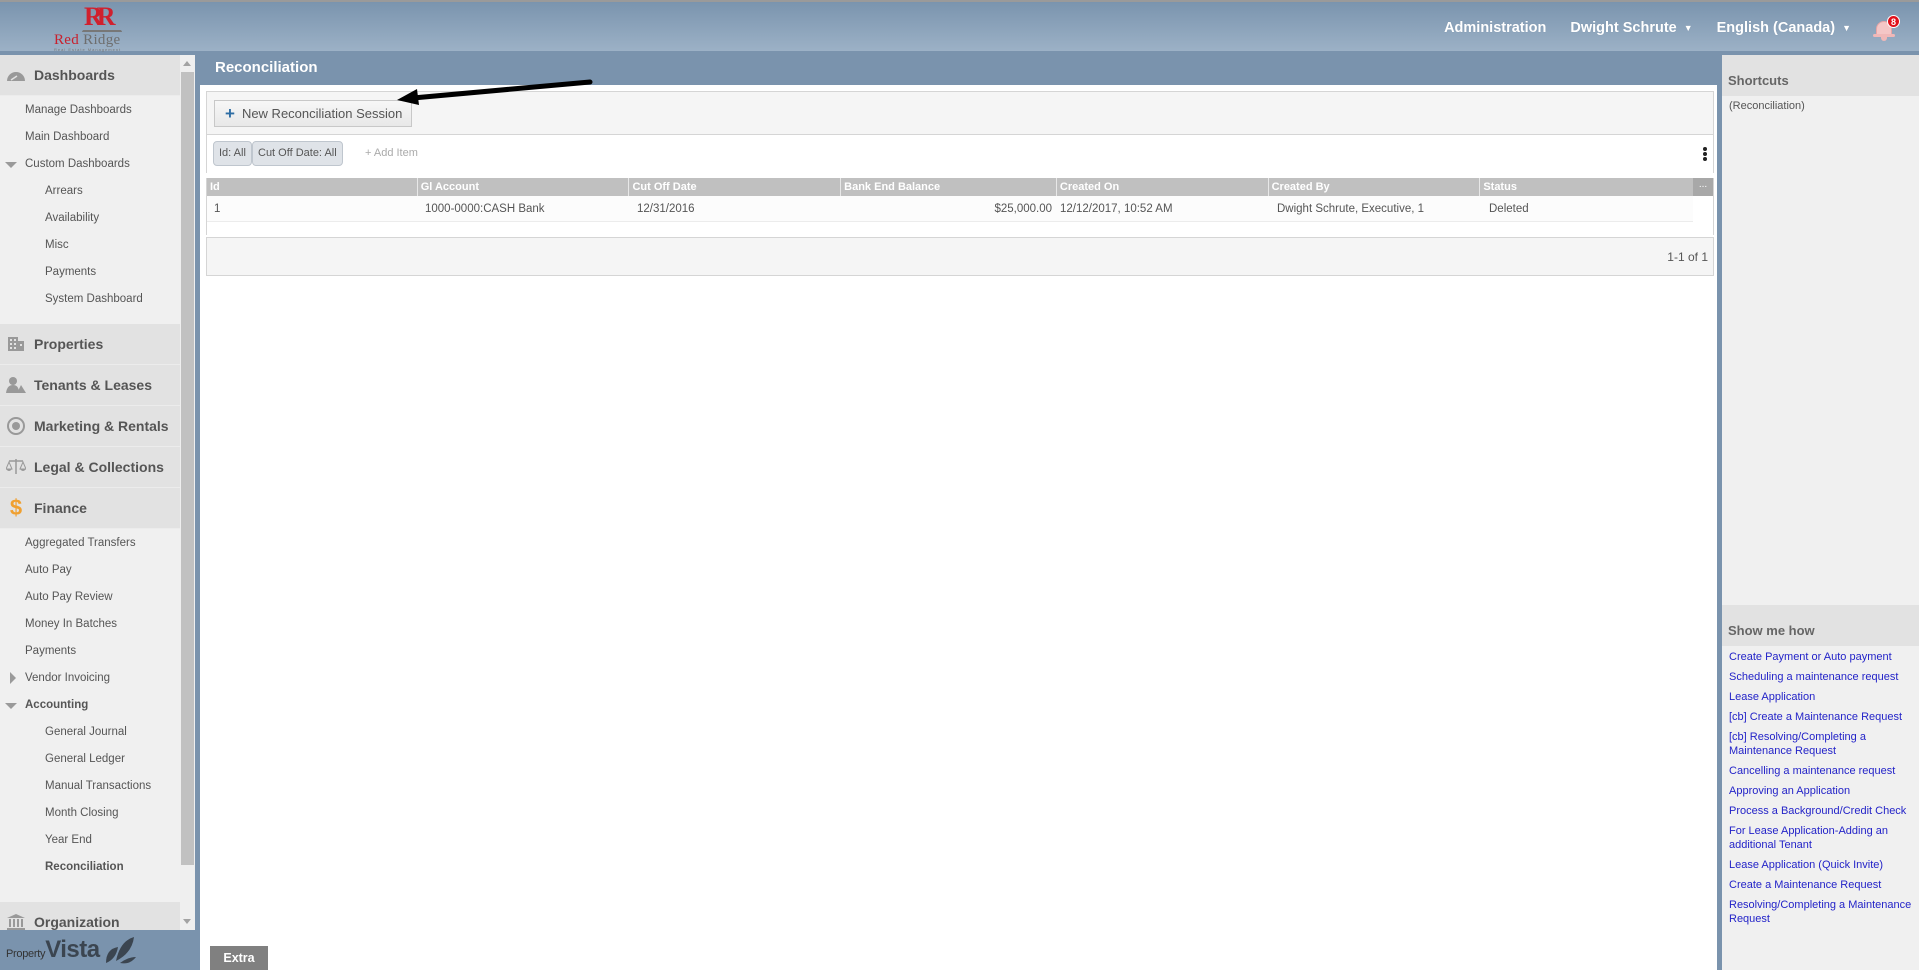 The image size is (1919, 970). What do you see at coordinates (90, 812) in the screenshot?
I see `sidebar-item-month-closing: Month Closing` at bounding box center [90, 812].